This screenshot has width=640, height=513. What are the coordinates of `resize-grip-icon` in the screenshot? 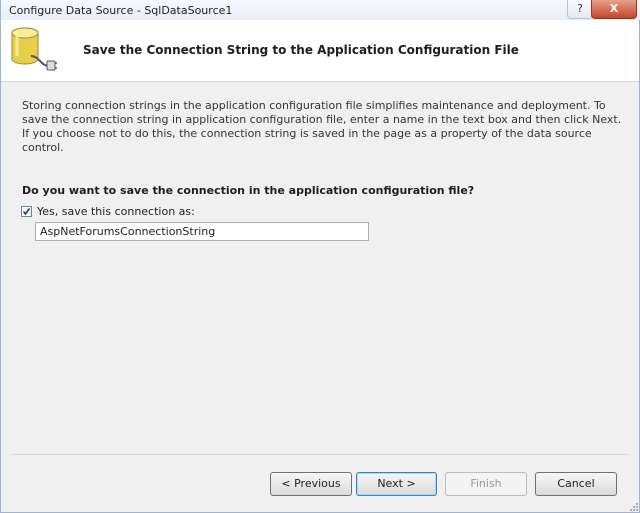 It's located at (633, 506).